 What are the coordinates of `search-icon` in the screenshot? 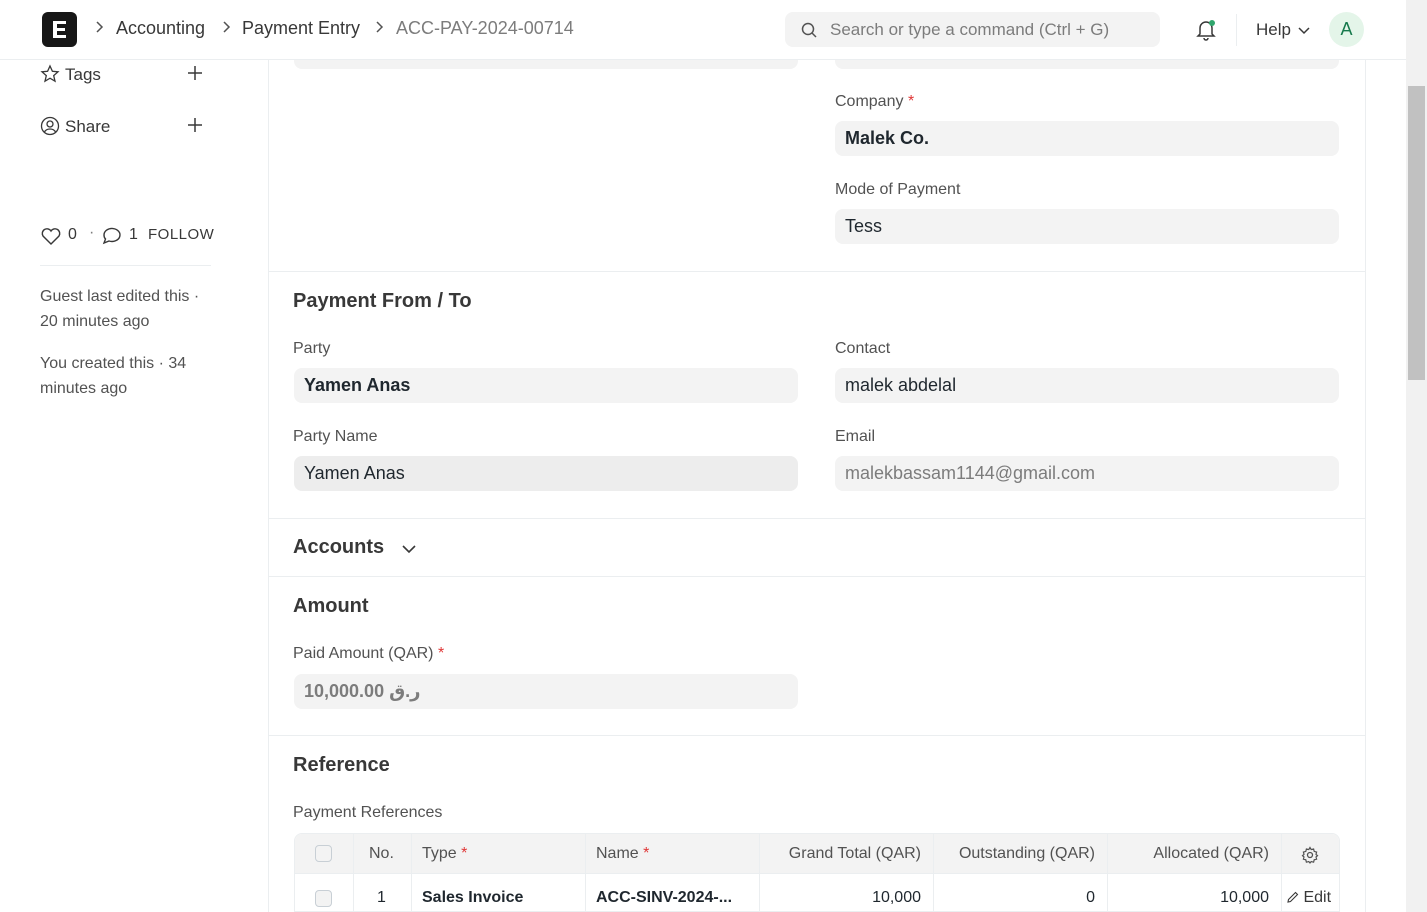 It's located at (809, 30).